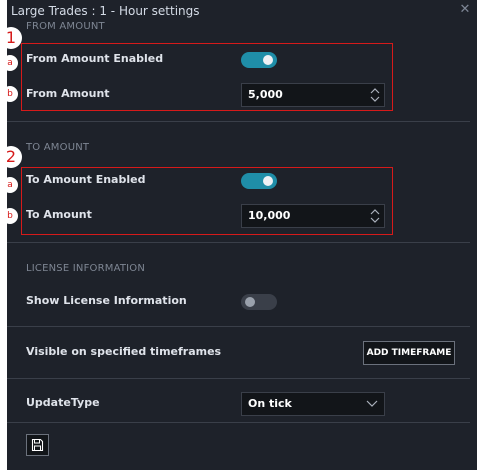 The height and width of the screenshot is (470, 477). Describe the element at coordinates (124, 351) in the screenshot. I see `timeframes-label: Visible on specified timeframes` at that location.